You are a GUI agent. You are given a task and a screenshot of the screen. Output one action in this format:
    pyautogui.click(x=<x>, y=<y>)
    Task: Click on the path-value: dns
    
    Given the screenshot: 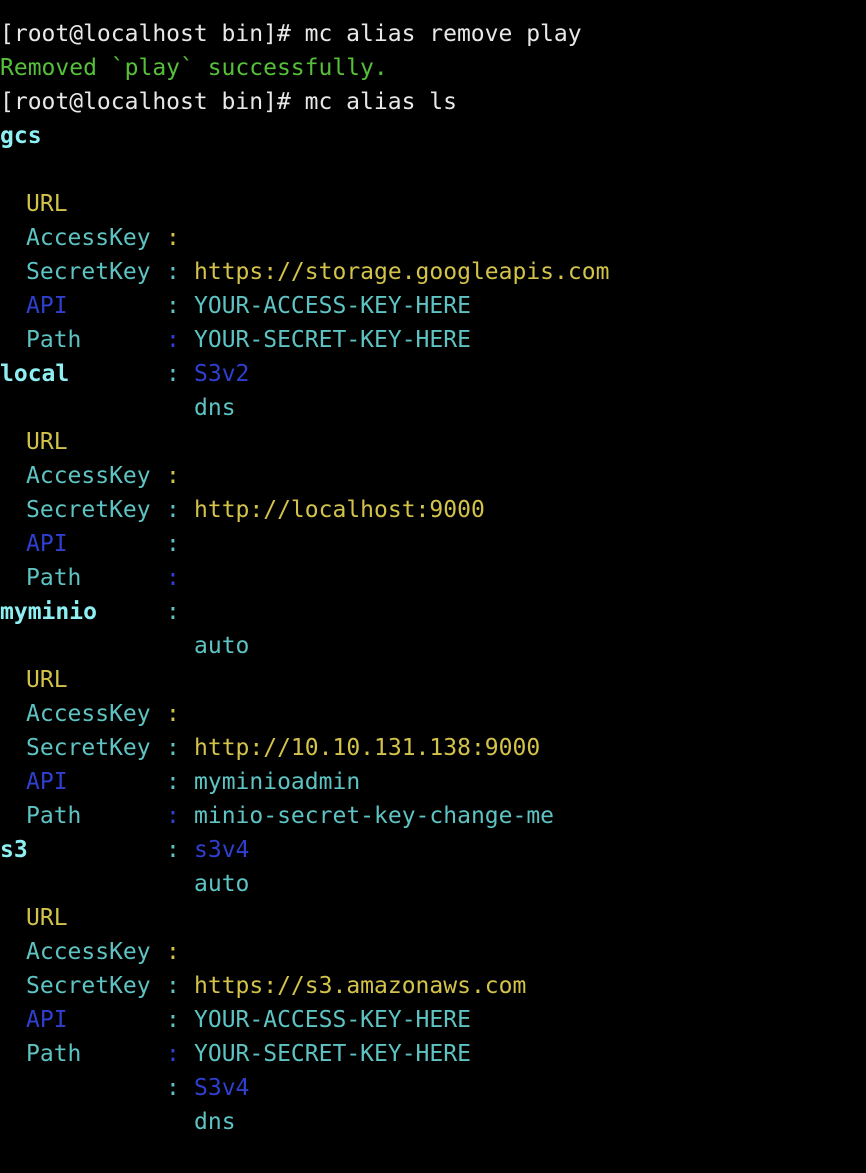 What is the action you would take?
    pyautogui.click(x=215, y=1122)
    